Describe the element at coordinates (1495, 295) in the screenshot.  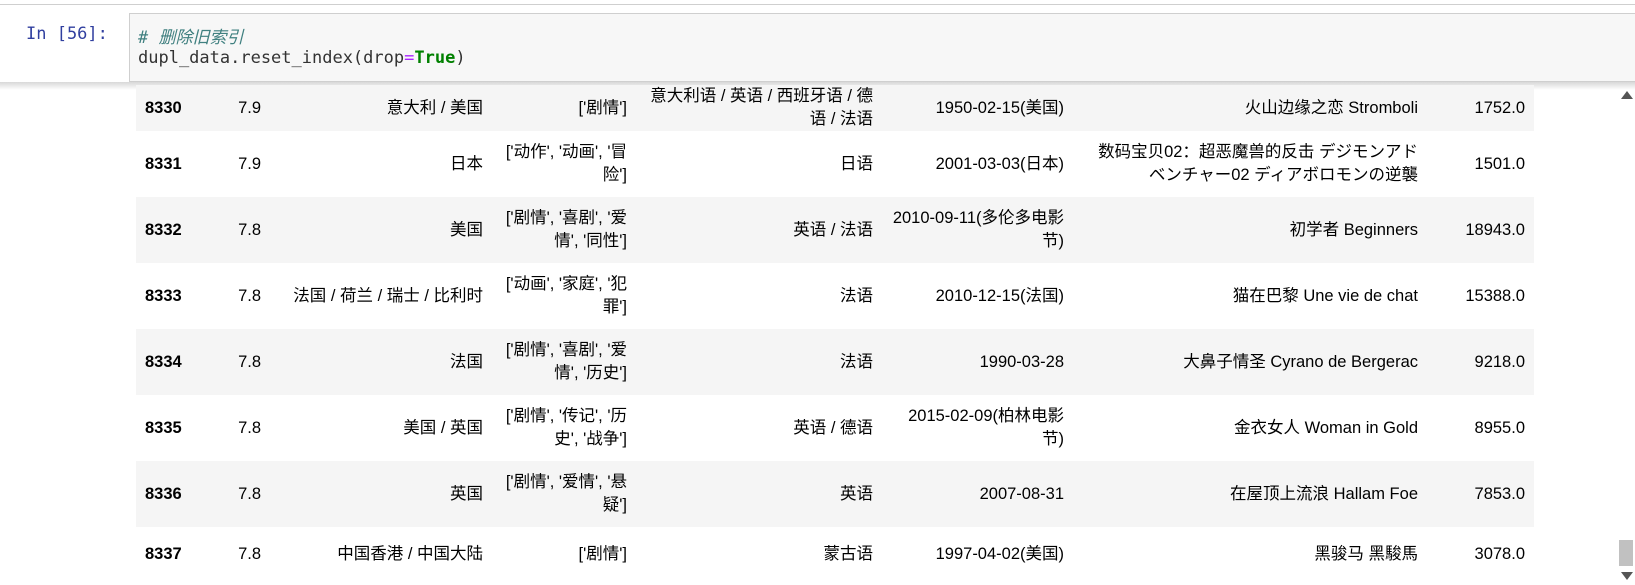
I see `cell-votes: 15388.0` at that location.